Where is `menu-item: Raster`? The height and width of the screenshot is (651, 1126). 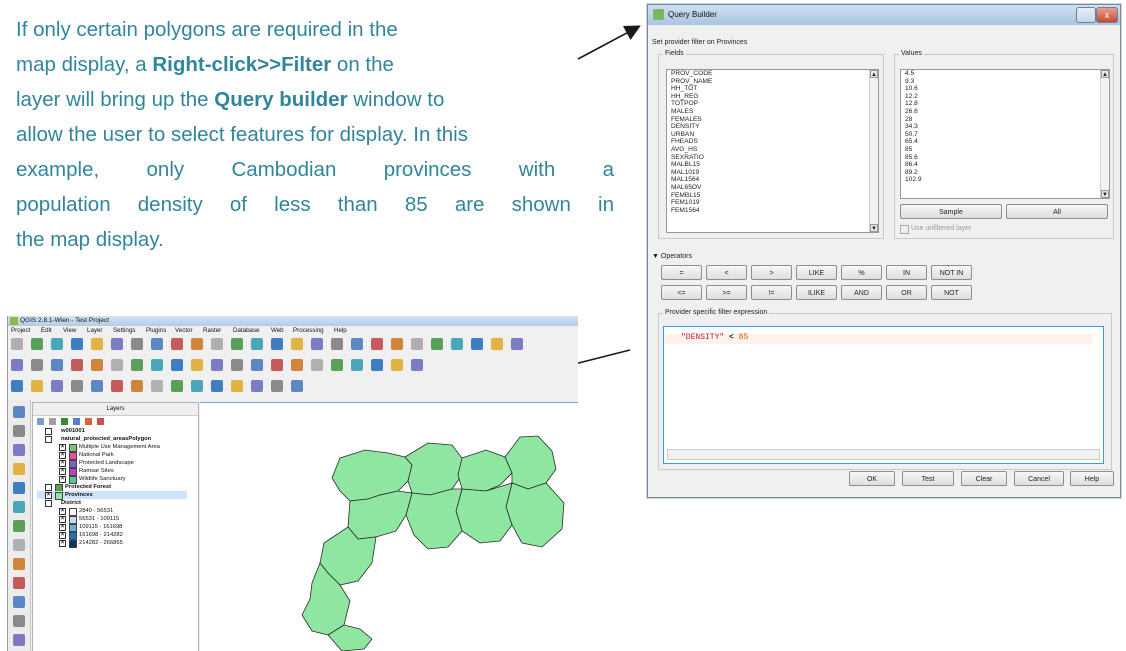
menu-item: Raster is located at coordinates (212, 330).